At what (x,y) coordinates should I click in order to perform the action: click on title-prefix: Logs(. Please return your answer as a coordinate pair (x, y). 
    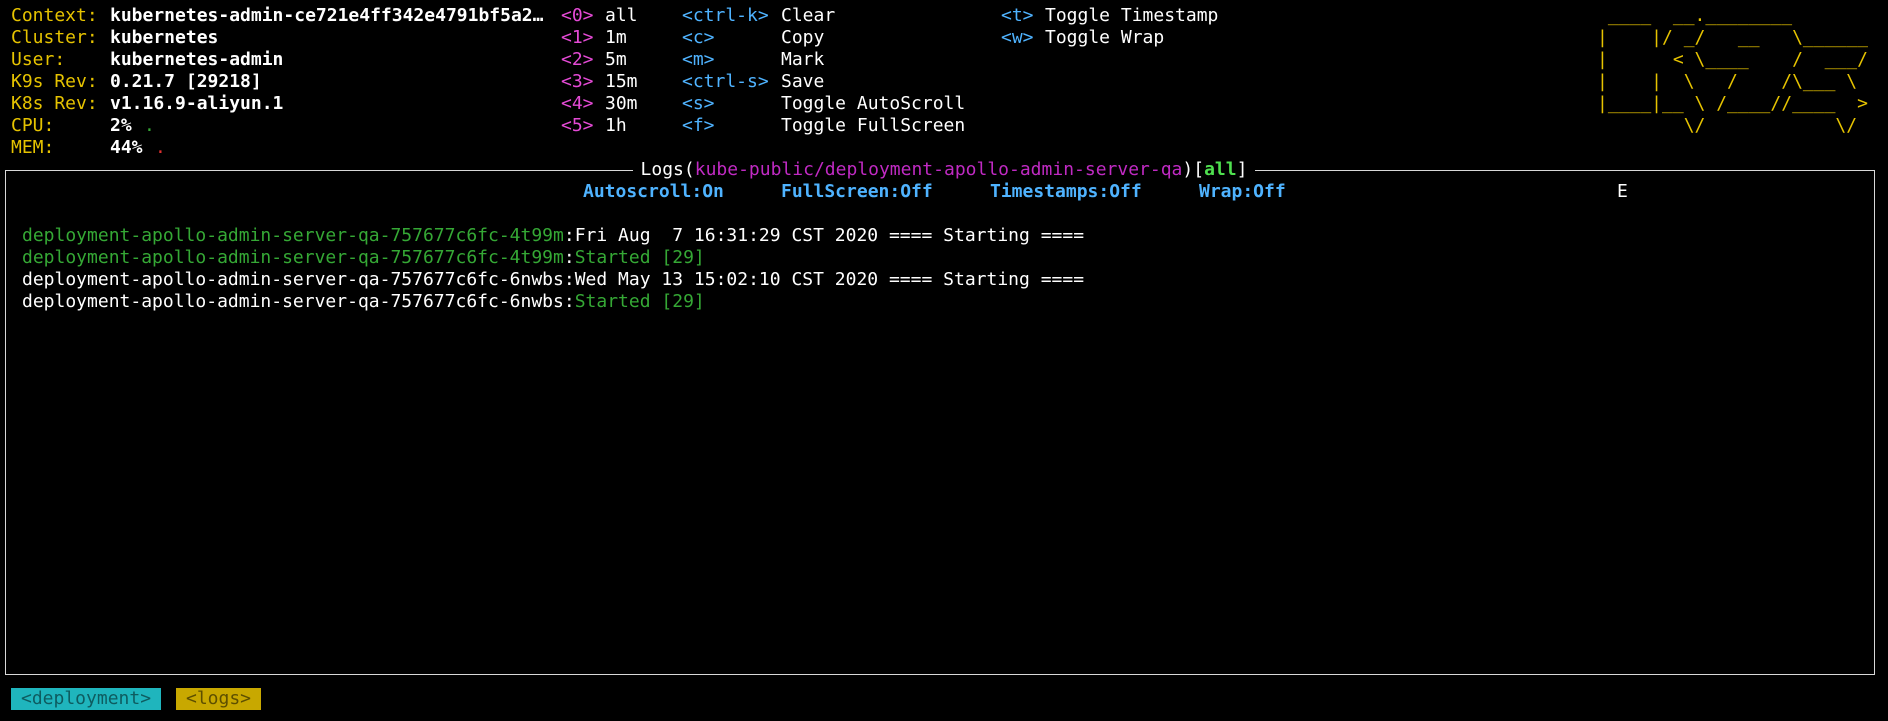
    Looking at the image, I should click on (667, 169).